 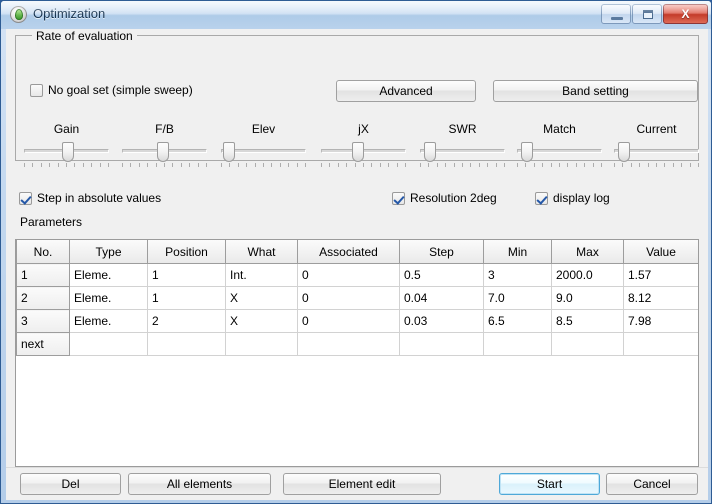 I want to click on band-setting-button: Band setting, so click(x=595, y=91).